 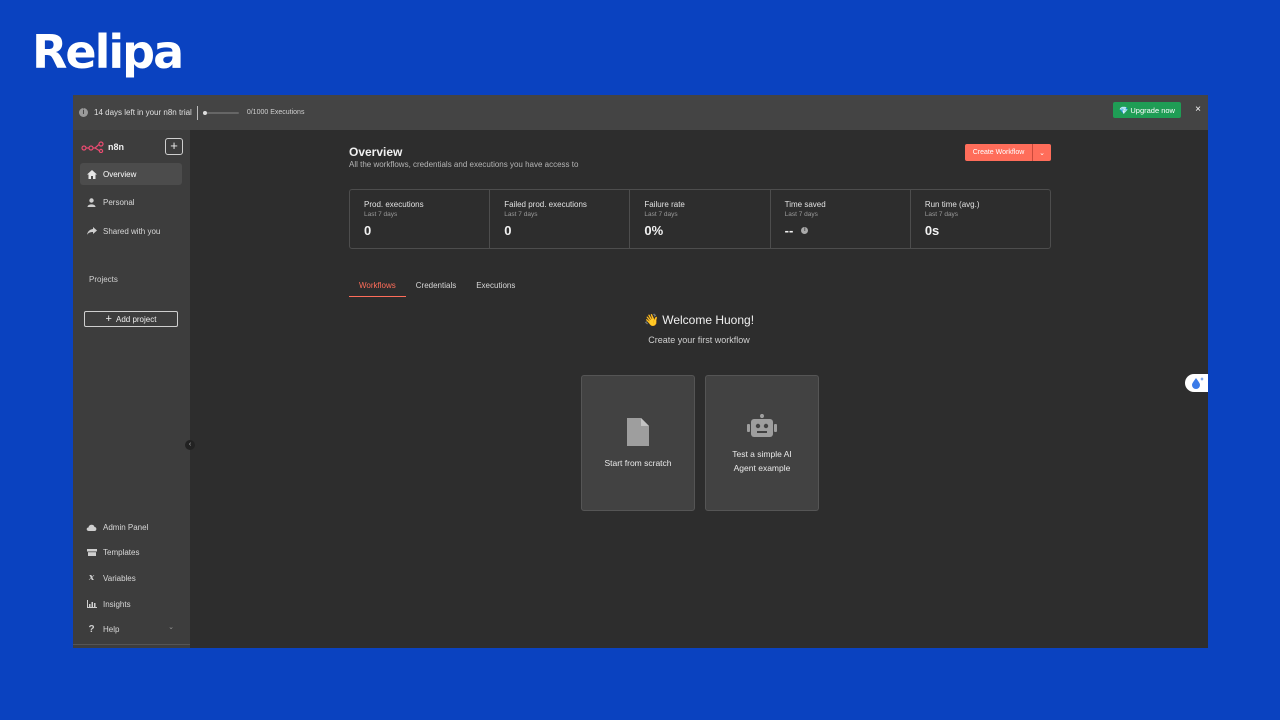 I want to click on content-tabs: Workflows Credentials Executions, so click(x=437, y=287).